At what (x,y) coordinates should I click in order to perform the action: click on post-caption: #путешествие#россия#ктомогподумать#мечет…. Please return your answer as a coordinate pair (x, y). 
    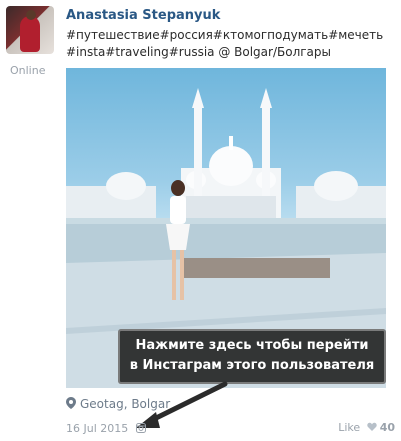
    Looking at the image, I should click on (225, 43).